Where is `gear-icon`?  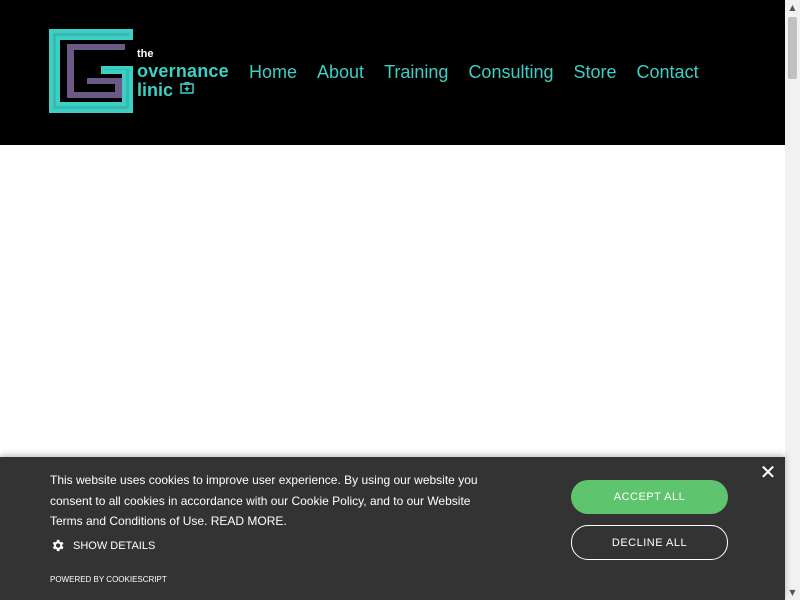
gear-icon is located at coordinates (58, 545).